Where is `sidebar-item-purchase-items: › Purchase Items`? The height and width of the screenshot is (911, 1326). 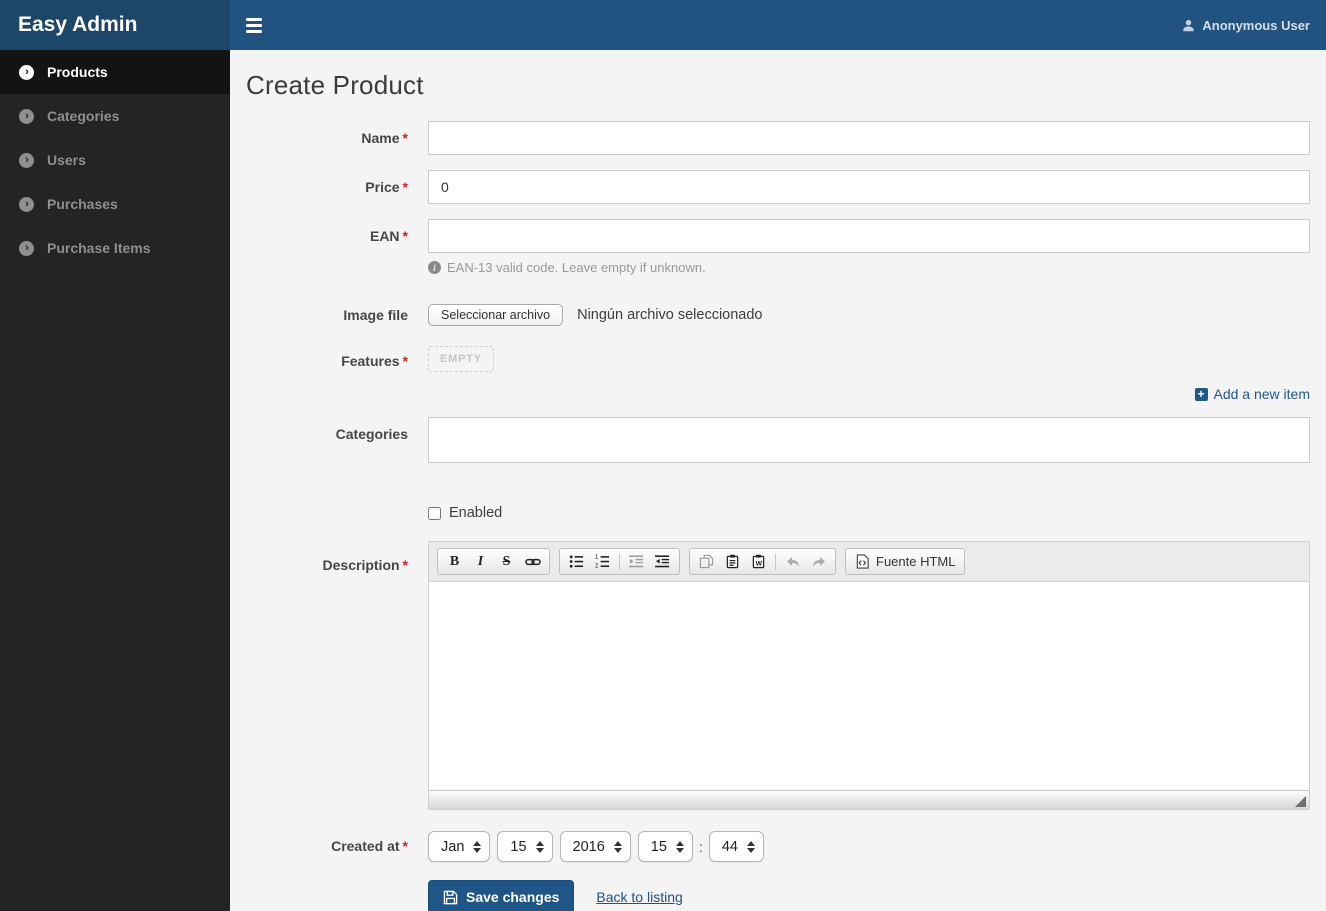 sidebar-item-purchase-items: › Purchase Items is located at coordinates (115, 248).